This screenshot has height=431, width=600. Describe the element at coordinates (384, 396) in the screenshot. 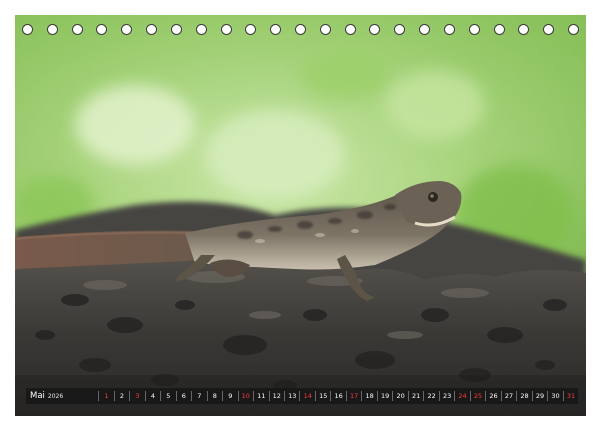

I see `day-number: 19` at that location.